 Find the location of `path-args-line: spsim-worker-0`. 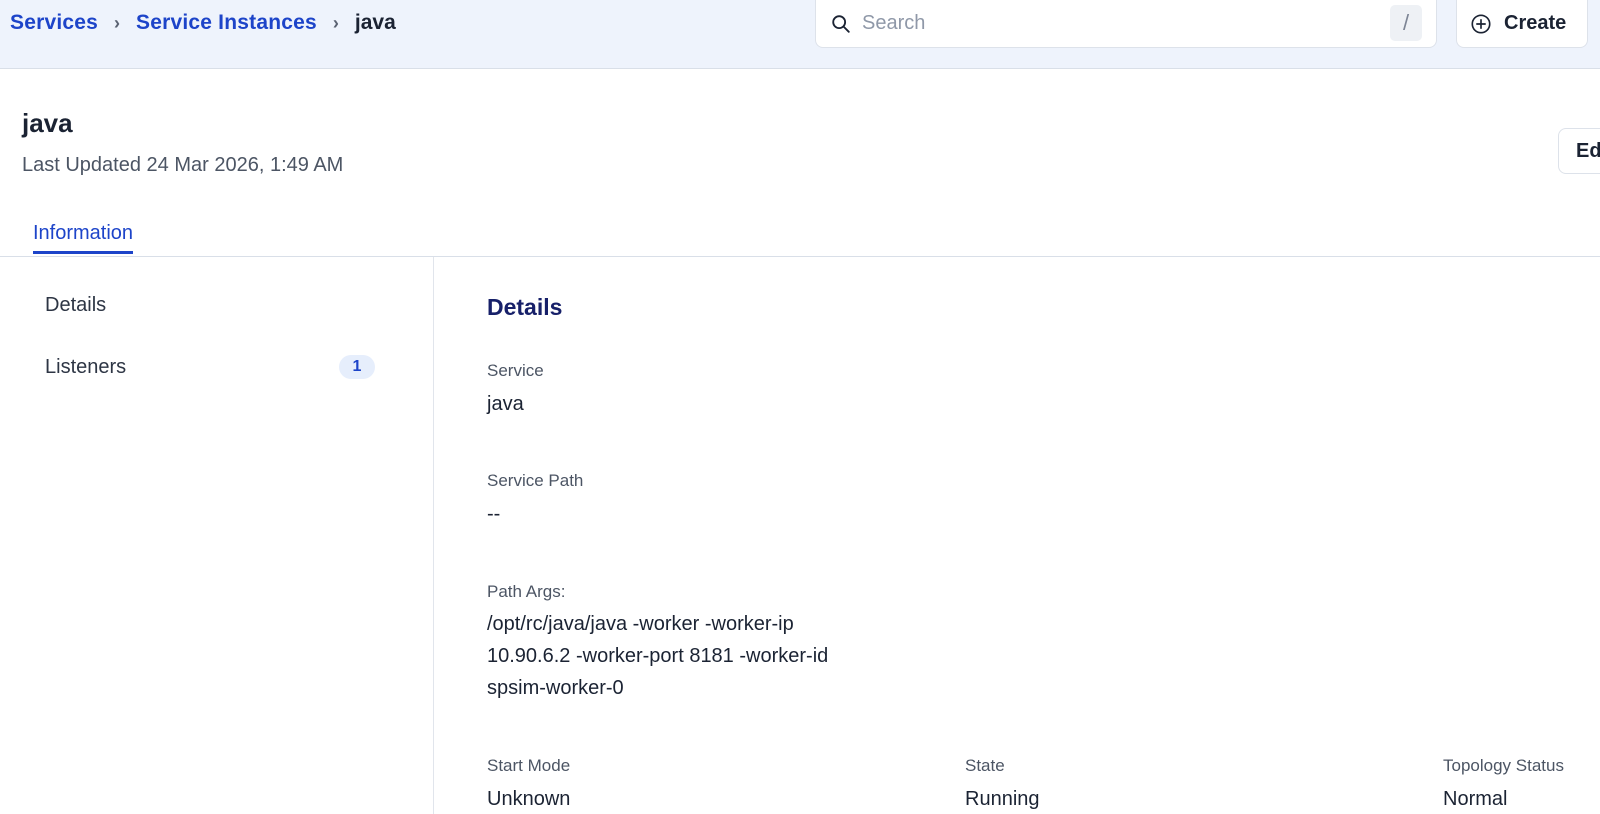

path-args-line: spsim-worker-0 is located at coordinates (555, 688).